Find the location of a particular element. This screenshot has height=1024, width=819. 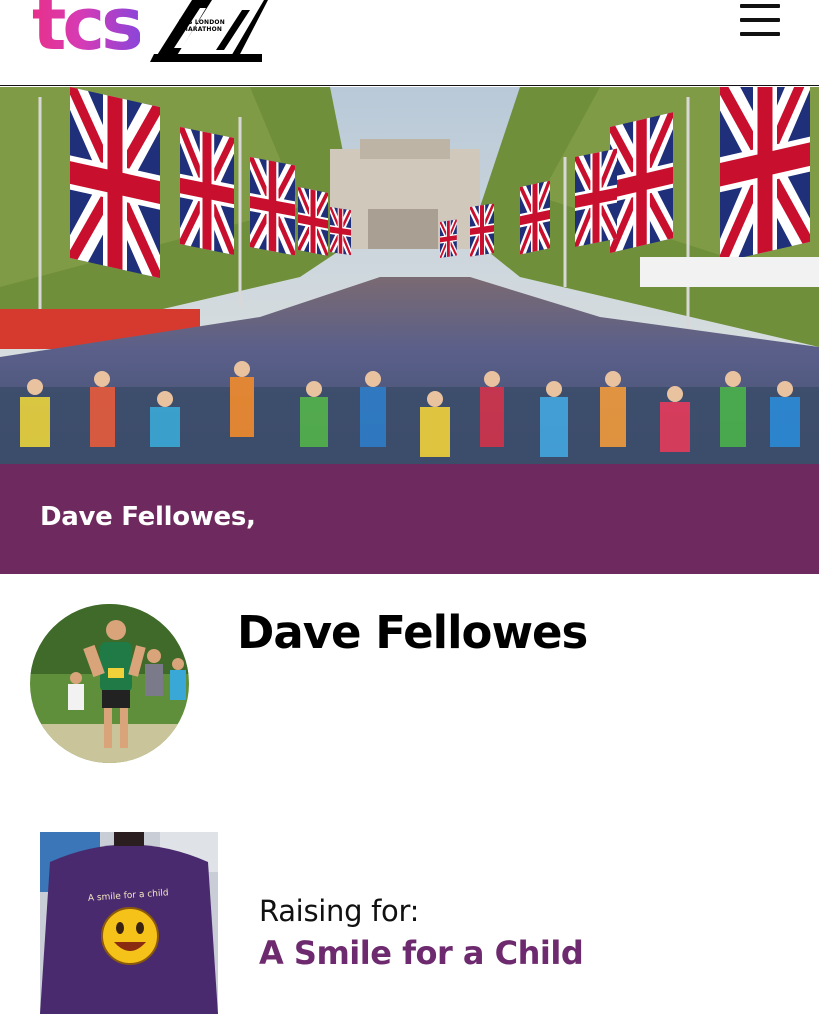

marathon-logo-text: TCS LONDON MARATHON is located at coordinates (202, 26).